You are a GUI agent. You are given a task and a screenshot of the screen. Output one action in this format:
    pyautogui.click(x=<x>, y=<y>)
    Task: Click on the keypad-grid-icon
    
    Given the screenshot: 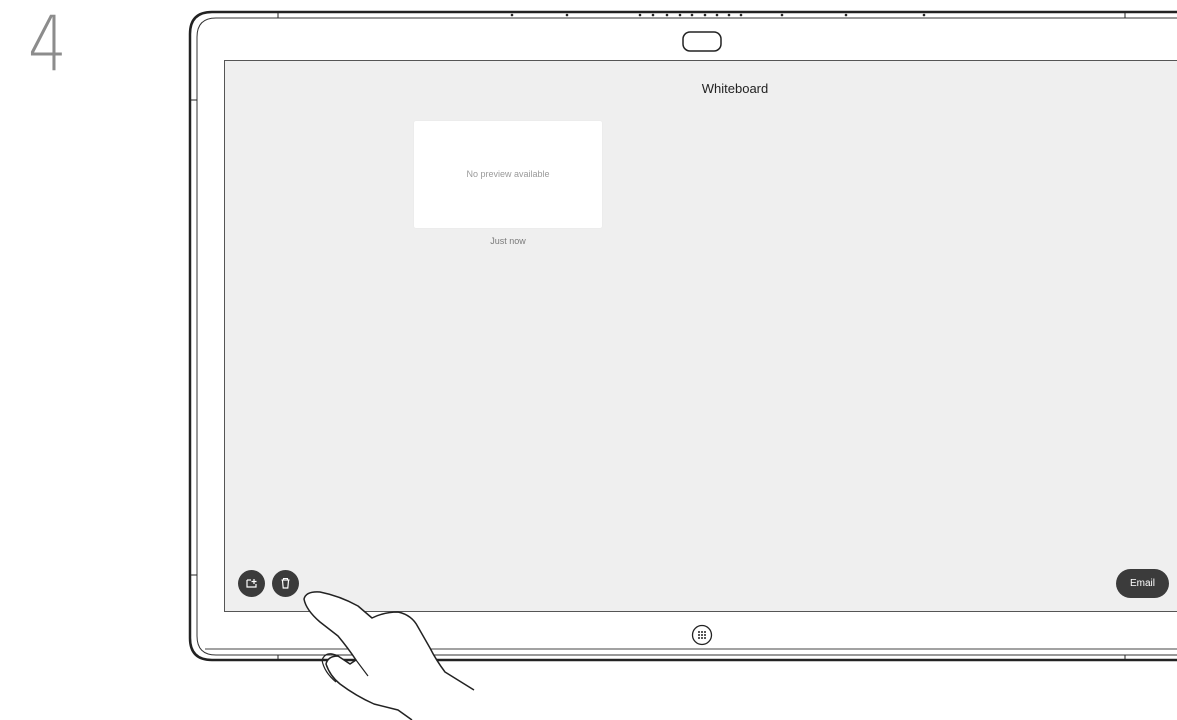 What is the action you would take?
    pyautogui.click(x=702, y=635)
    